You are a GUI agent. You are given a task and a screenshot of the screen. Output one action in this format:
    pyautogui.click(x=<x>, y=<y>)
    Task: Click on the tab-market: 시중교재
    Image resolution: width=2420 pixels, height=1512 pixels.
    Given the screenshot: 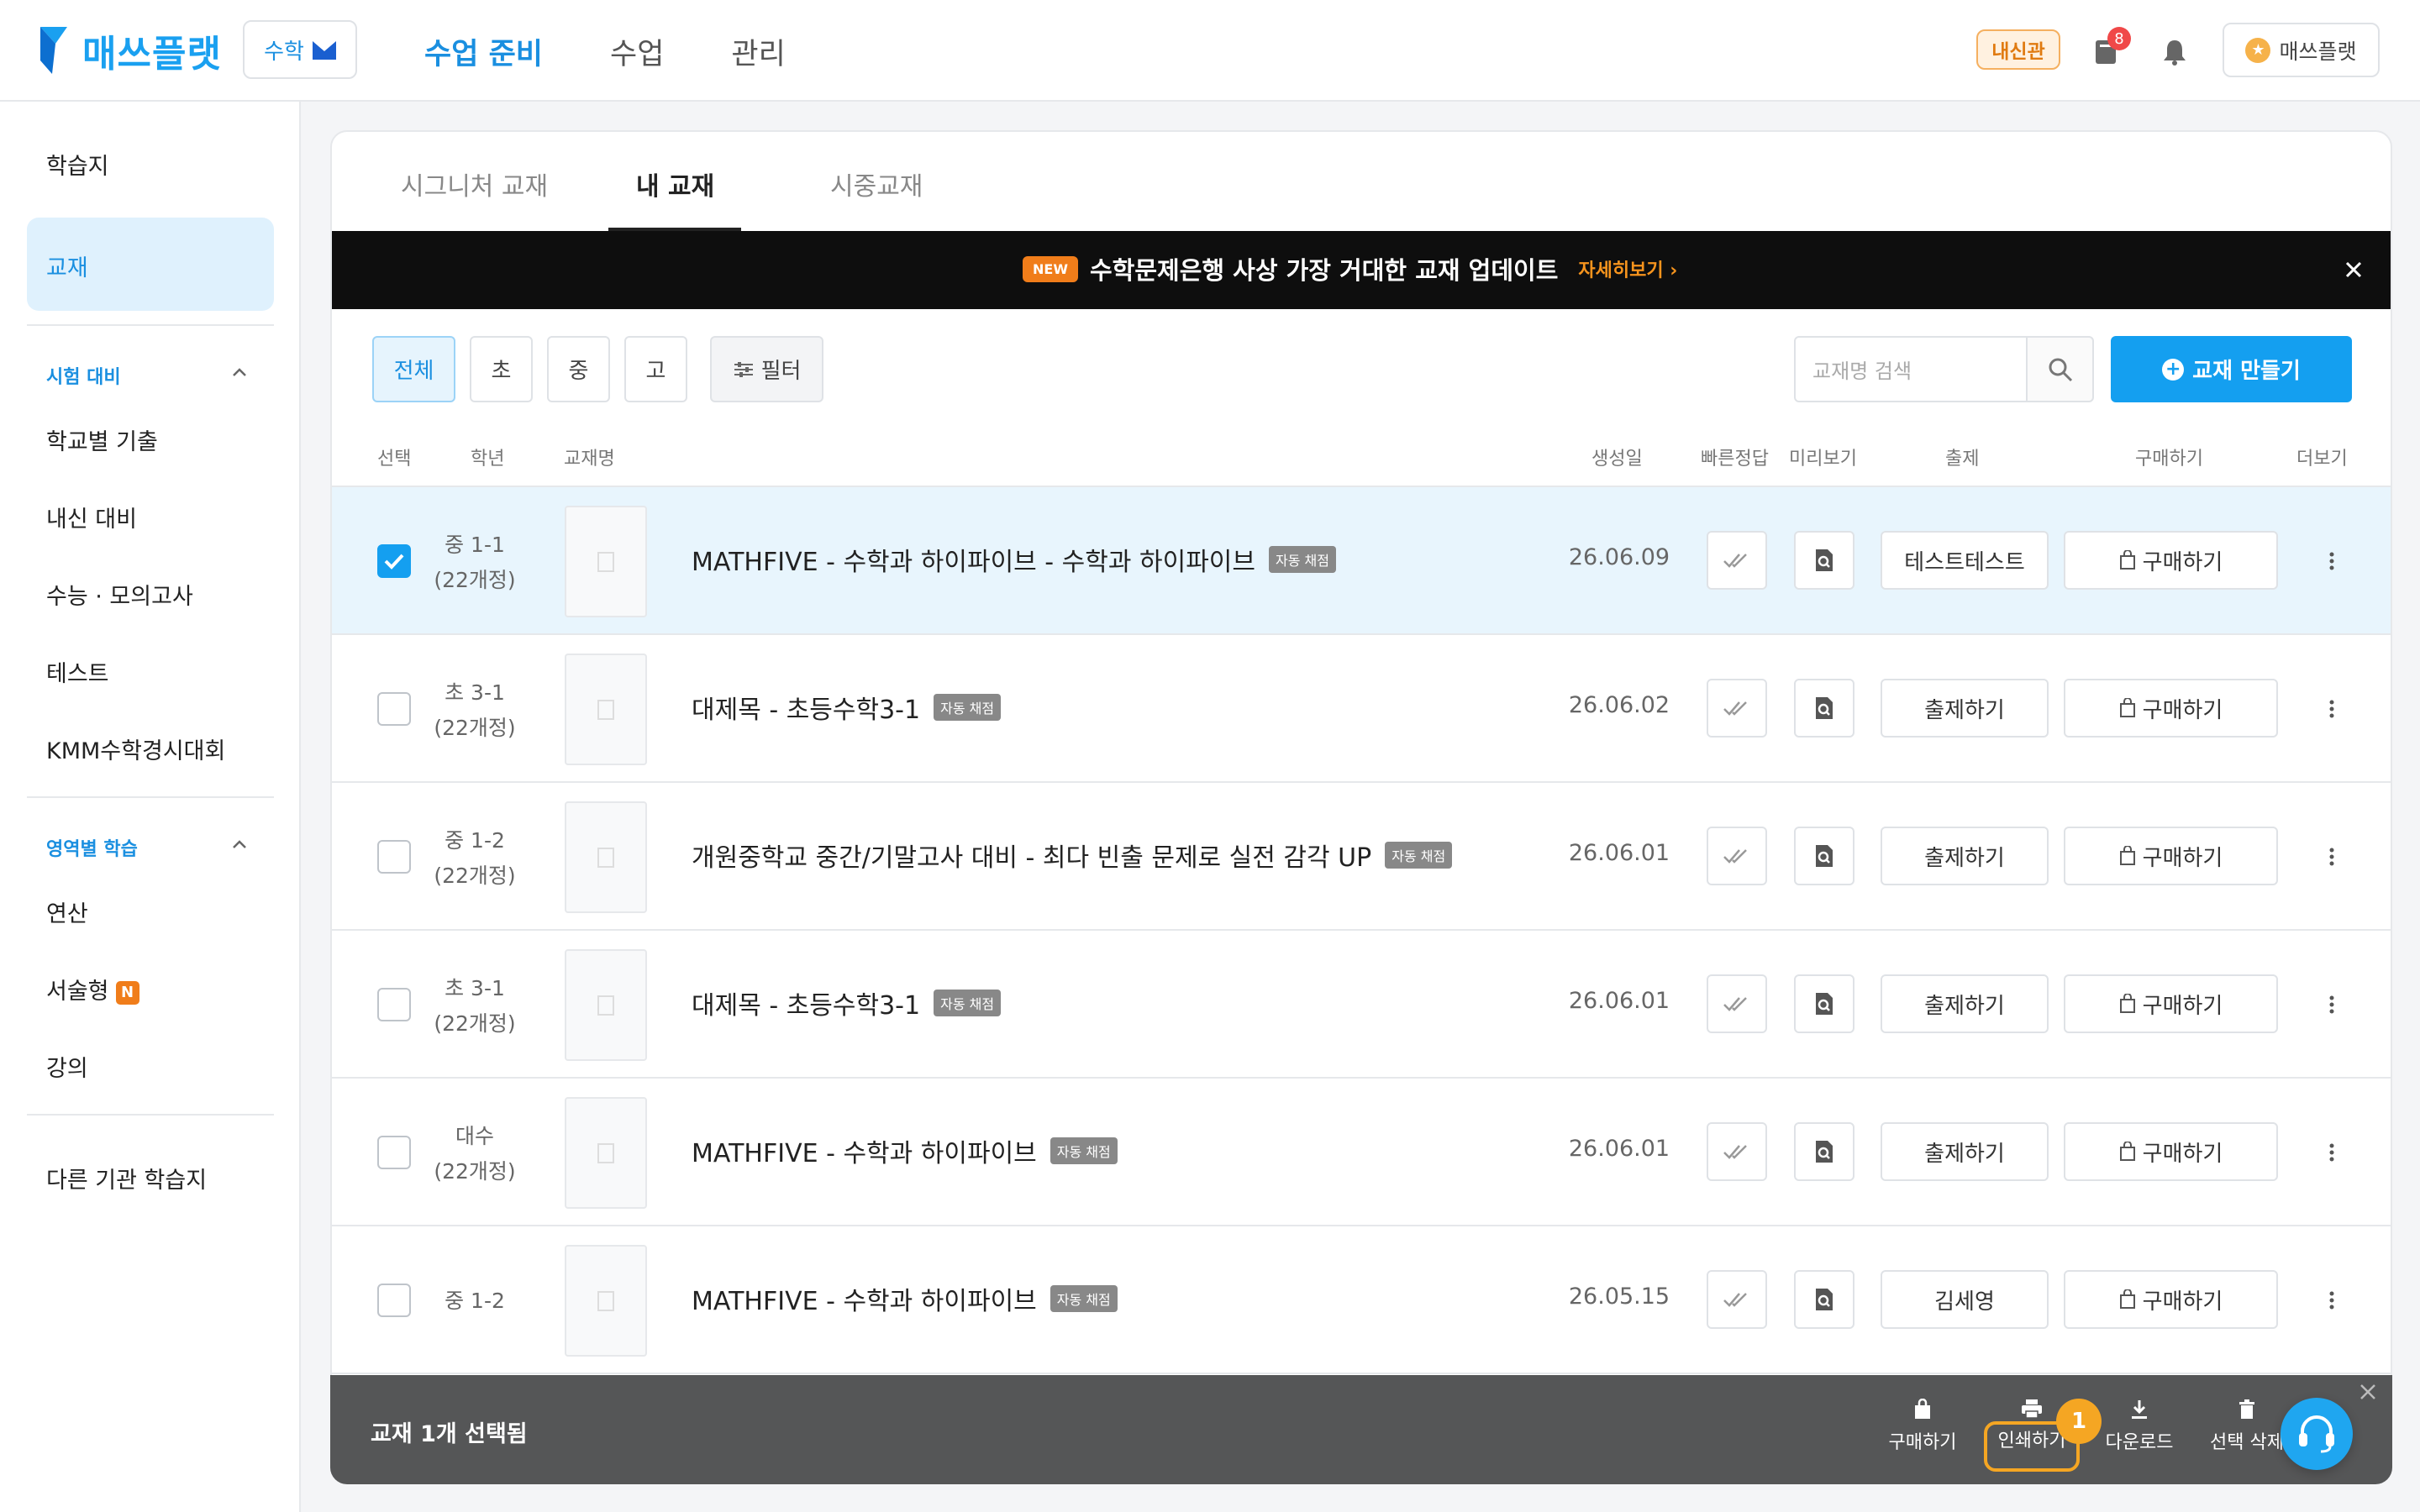 What is the action you would take?
    pyautogui.click(x=876, y=183)
    